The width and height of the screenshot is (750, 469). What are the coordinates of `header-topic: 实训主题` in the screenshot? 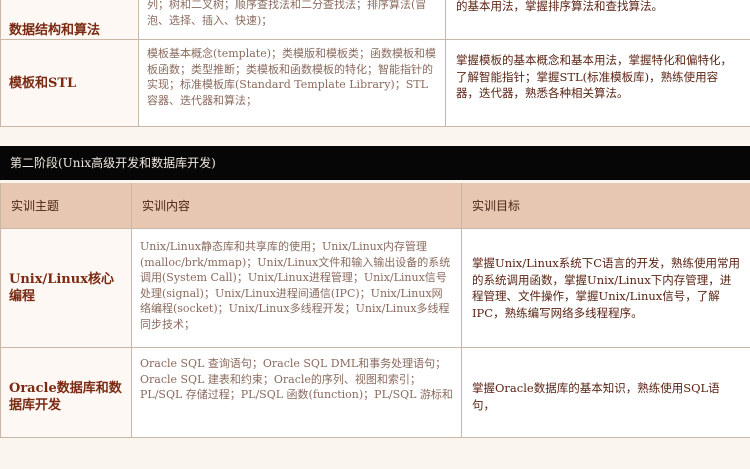 It's located at (66, 205).